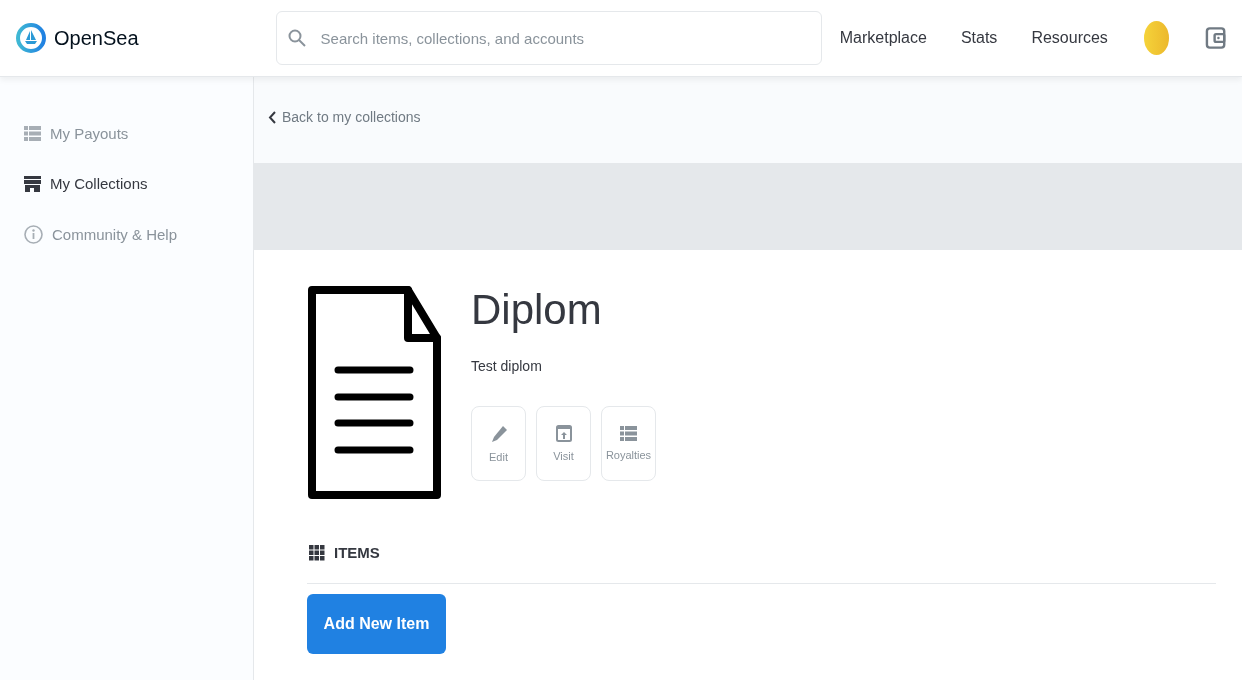 The height and width of the screenshot is (680, 1242). What do you see at coordinates (376, 624) in the screenshot?
I see `add-item-button: Add New Item` at bounding box center [376, 624].